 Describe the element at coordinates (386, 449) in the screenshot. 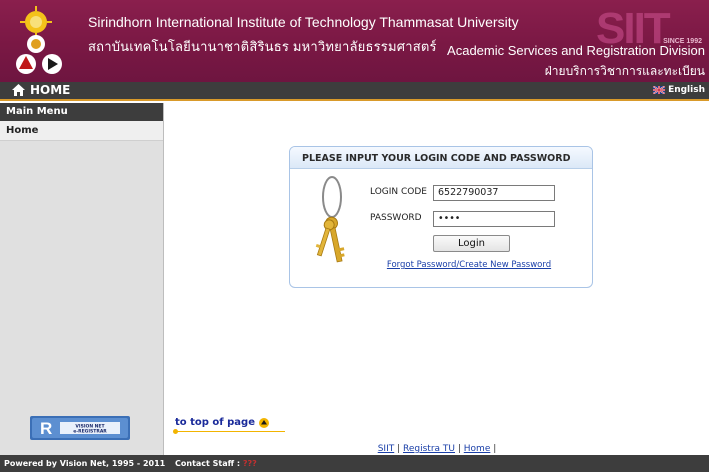

I see `bottom-link-siit: SIIT` at that location.